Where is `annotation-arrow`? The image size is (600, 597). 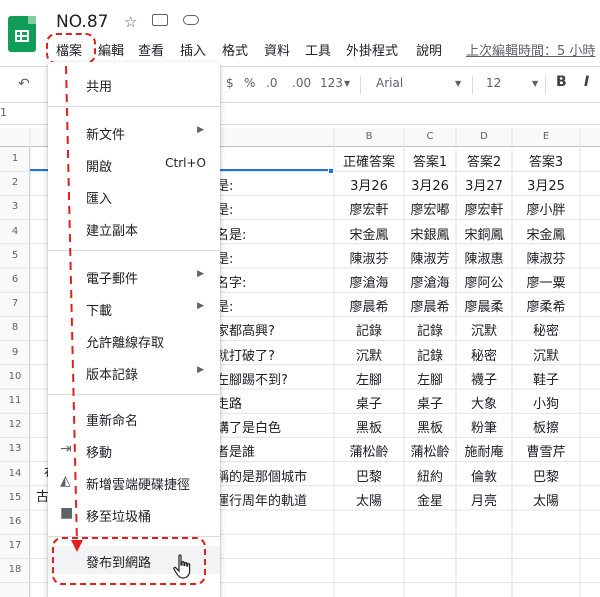
annotation-arrow is located at coordinates (74, 308).